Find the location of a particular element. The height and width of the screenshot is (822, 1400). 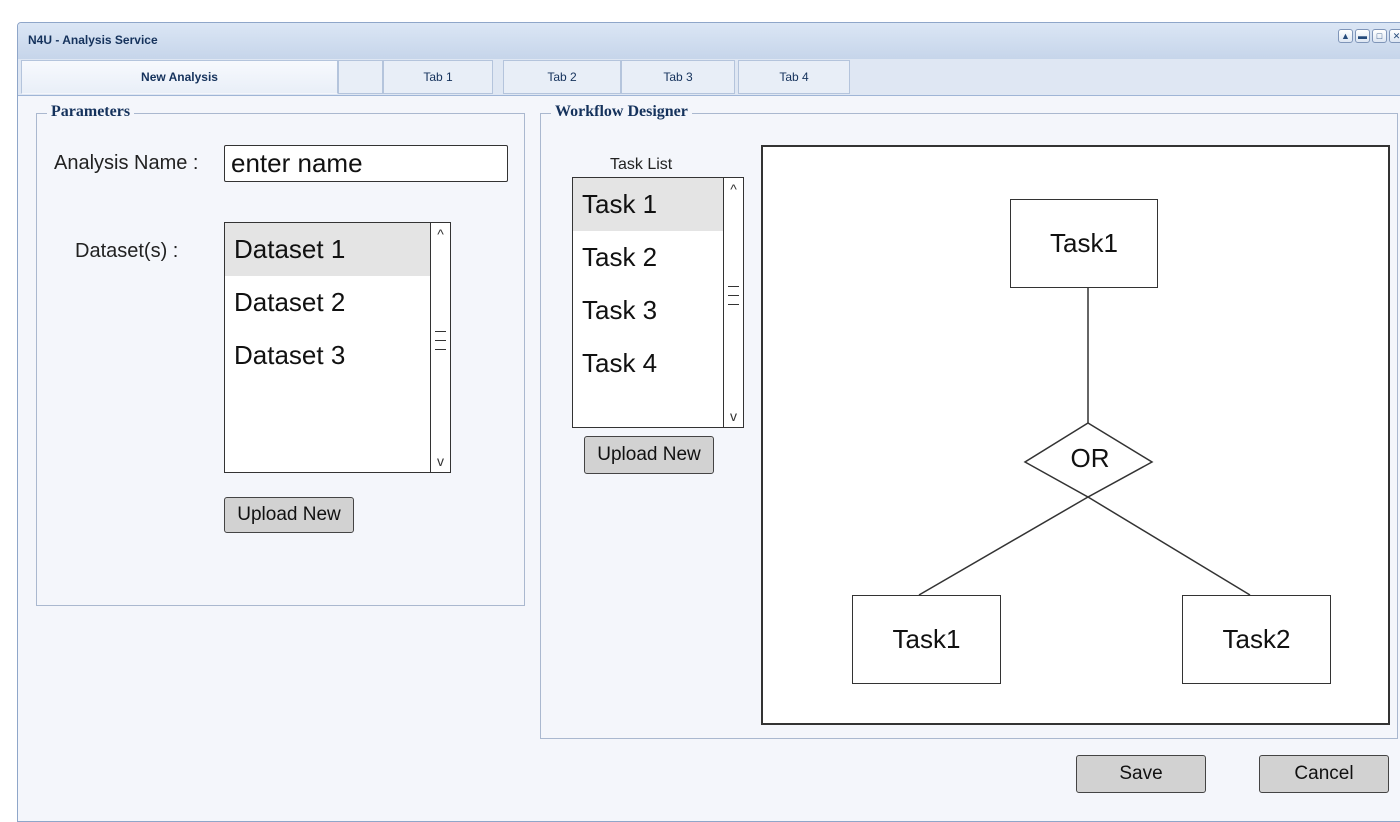

task-node-right: Task2 is located at coordinates (1256, 639).